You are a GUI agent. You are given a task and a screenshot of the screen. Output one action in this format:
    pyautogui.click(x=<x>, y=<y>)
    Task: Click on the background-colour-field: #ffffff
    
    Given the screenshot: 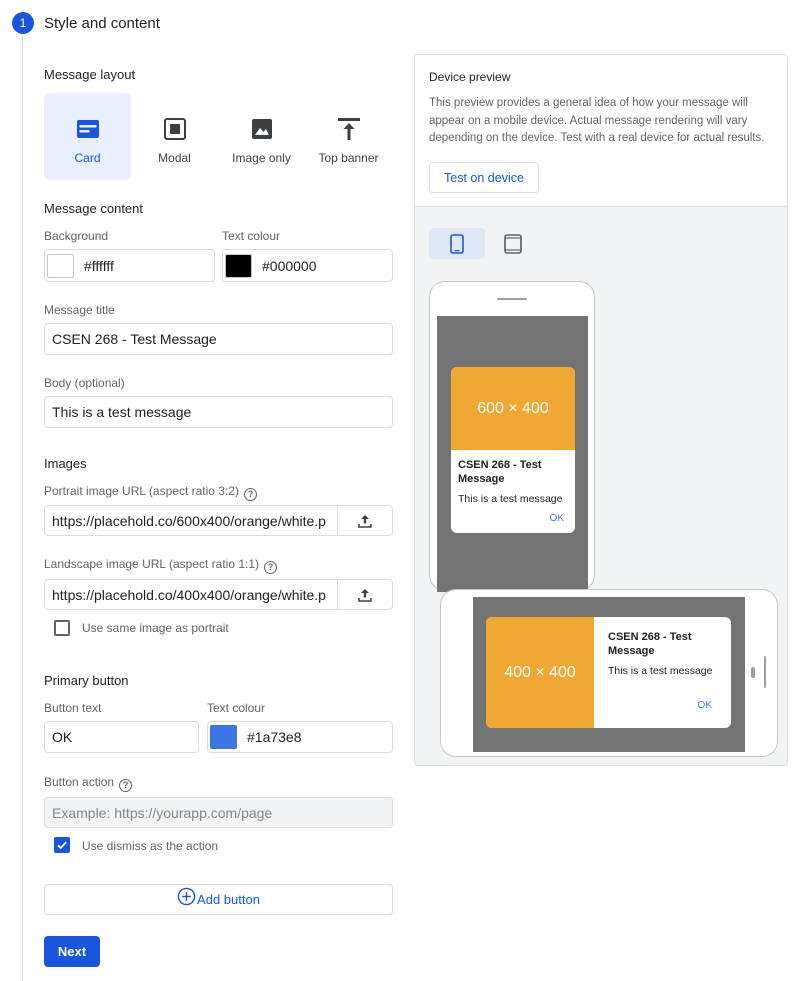 What is the action you would take?
    pyautogui.click(x=129, y=265)
    